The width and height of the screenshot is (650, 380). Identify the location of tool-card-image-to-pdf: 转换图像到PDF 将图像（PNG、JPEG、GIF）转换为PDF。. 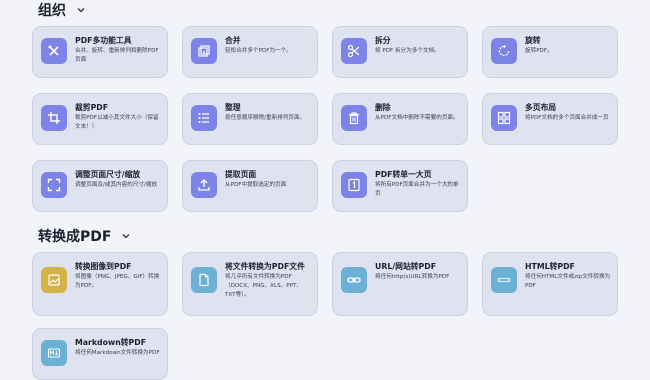
(100, 284).